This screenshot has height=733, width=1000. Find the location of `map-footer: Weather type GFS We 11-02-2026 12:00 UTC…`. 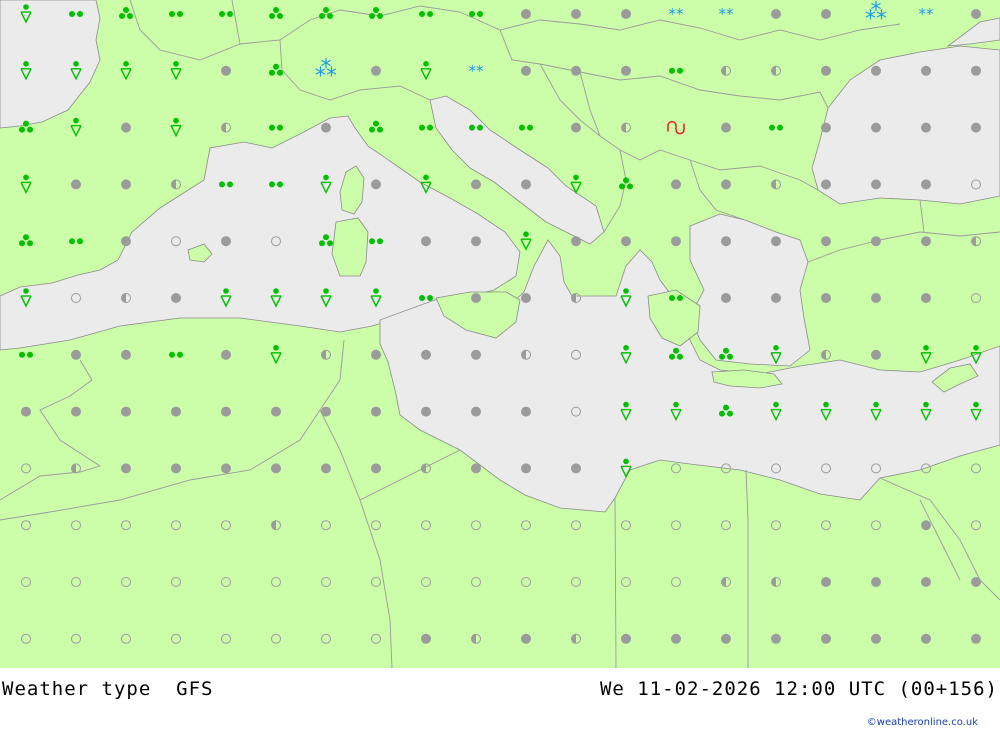

map-footer: Weather type GFS We 11-02-2026 12:00 UTC… is located at coordinates (500, 700).